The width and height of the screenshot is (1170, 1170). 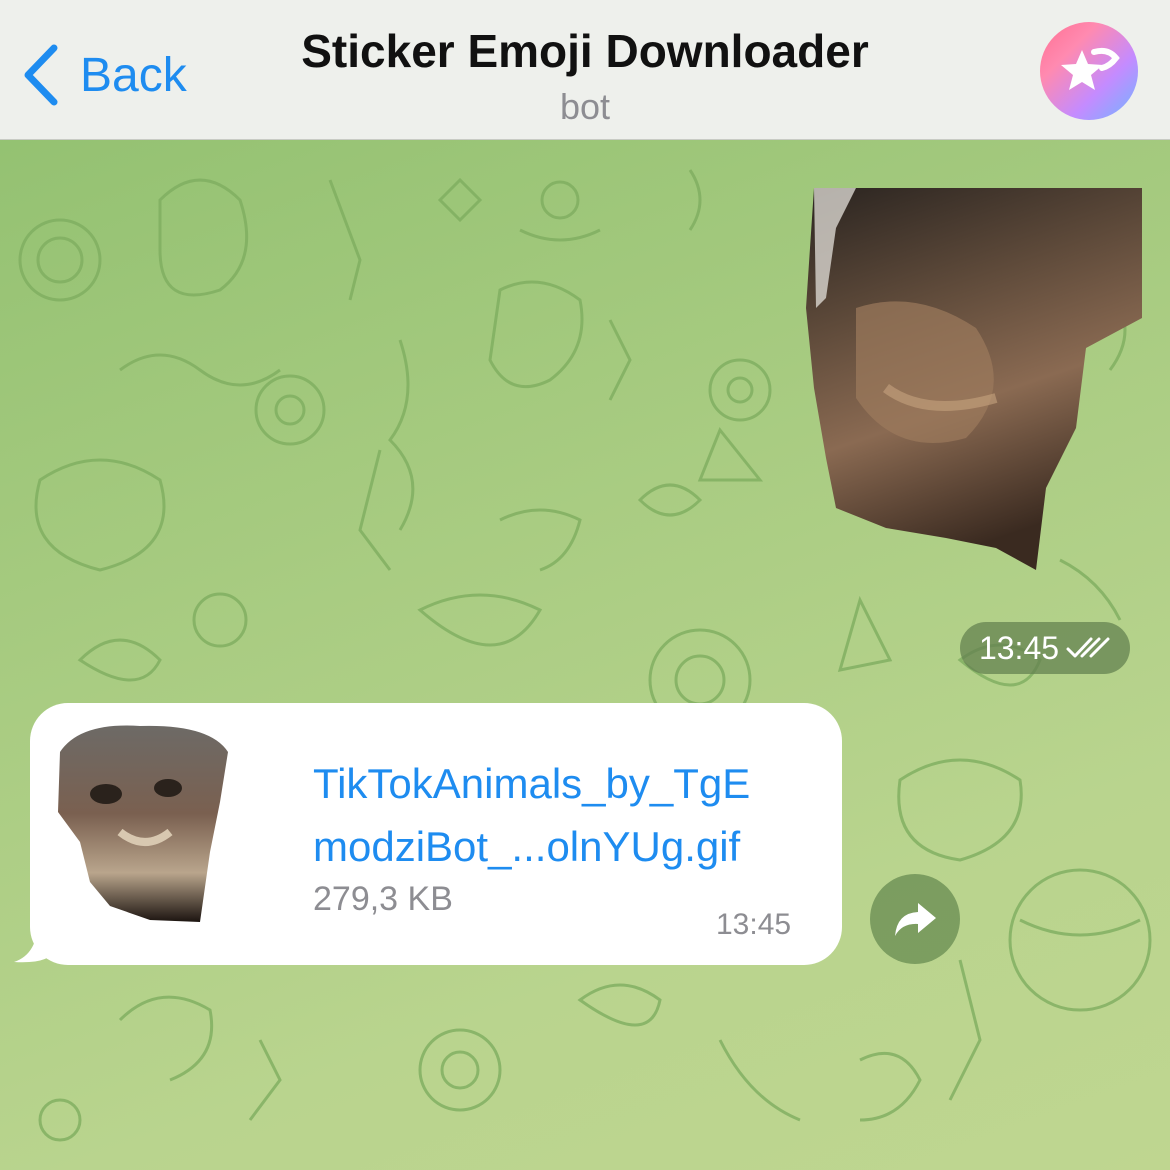 What do you see at coordinates (41, 75) in the screenshot?
I see `chevron-left-icon` at bounding box center [41, 75].